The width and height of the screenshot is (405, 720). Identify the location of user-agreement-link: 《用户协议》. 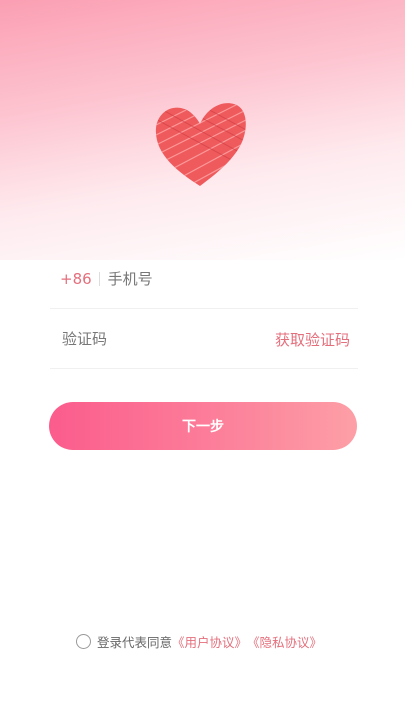
(209, 641).